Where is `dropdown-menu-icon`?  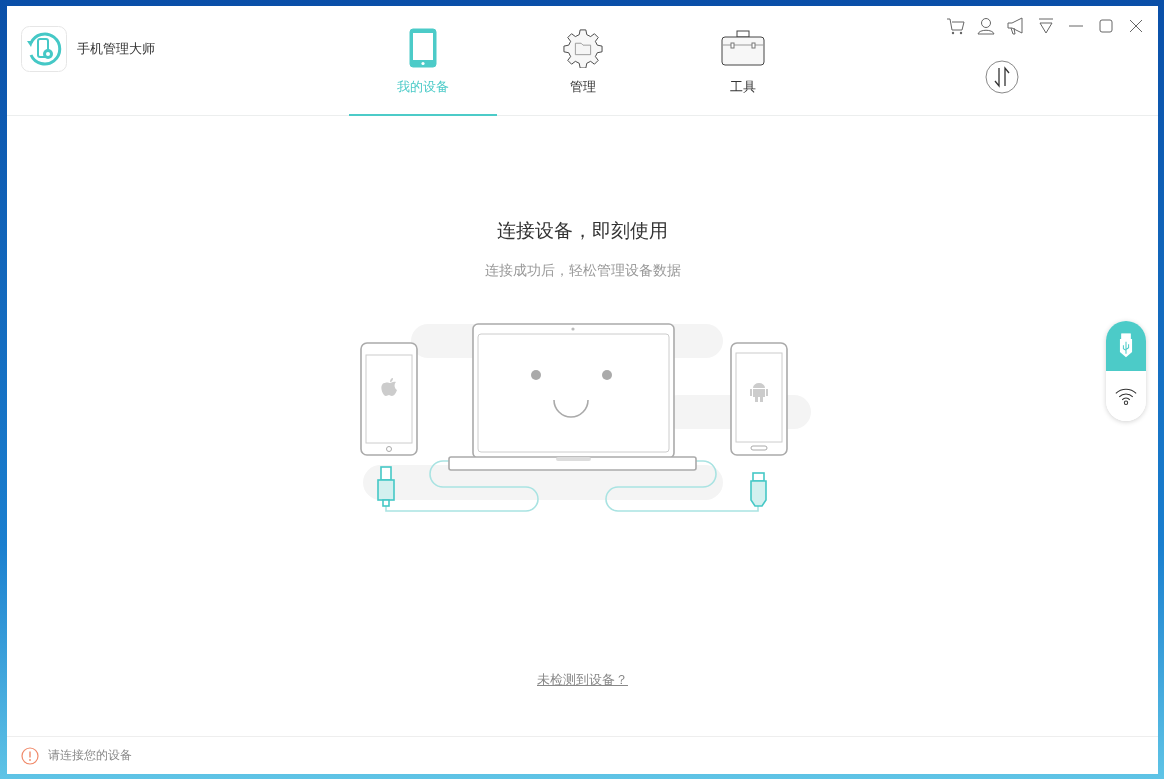 dropdown-menu-icon is located at coordinates (1046, 26).